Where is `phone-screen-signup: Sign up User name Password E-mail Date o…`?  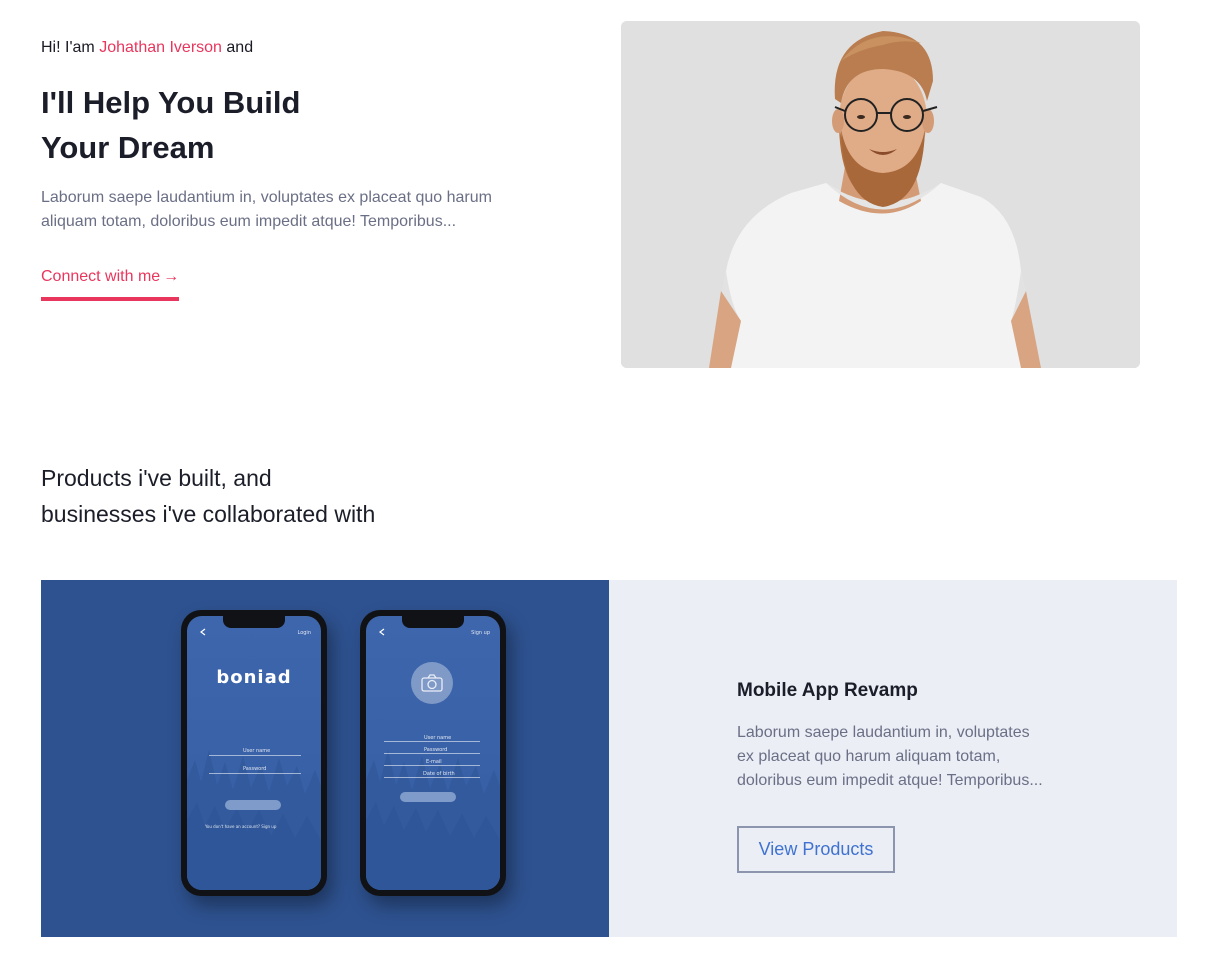 phone-screen-signup: Sign up User name Password E-mail Date o… is located at coordinates (433, 753).